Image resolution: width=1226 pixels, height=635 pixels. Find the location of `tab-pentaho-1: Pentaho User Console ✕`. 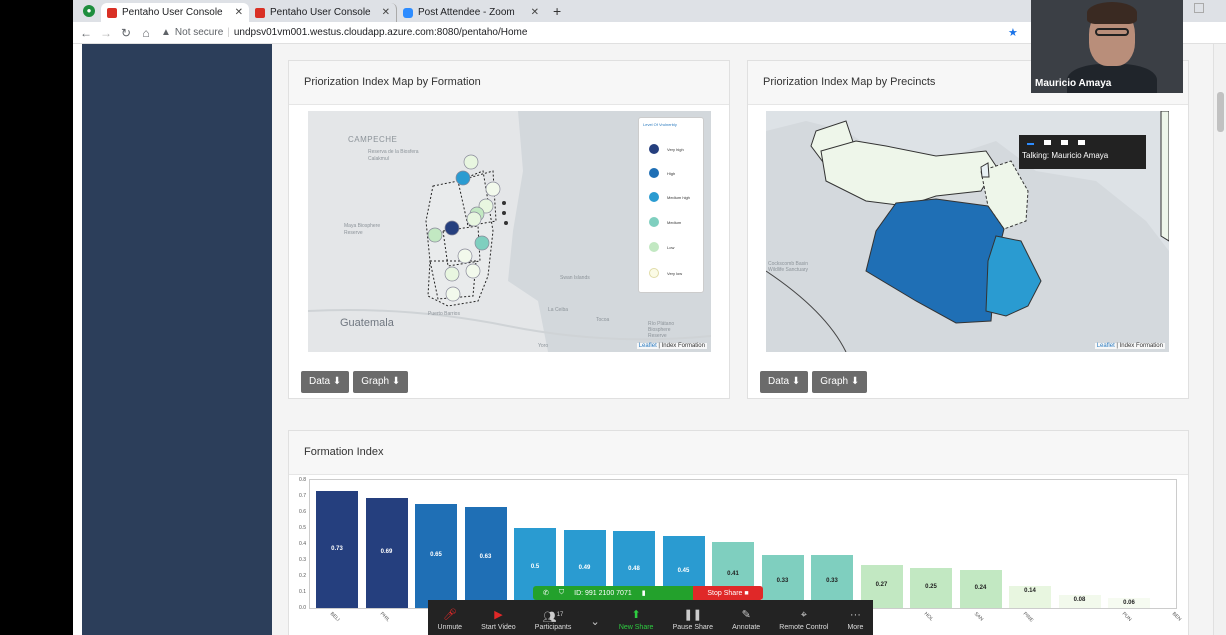

tab-pentaho-1: Pentaho User Console ✕ is located at coordinates (175, 12).